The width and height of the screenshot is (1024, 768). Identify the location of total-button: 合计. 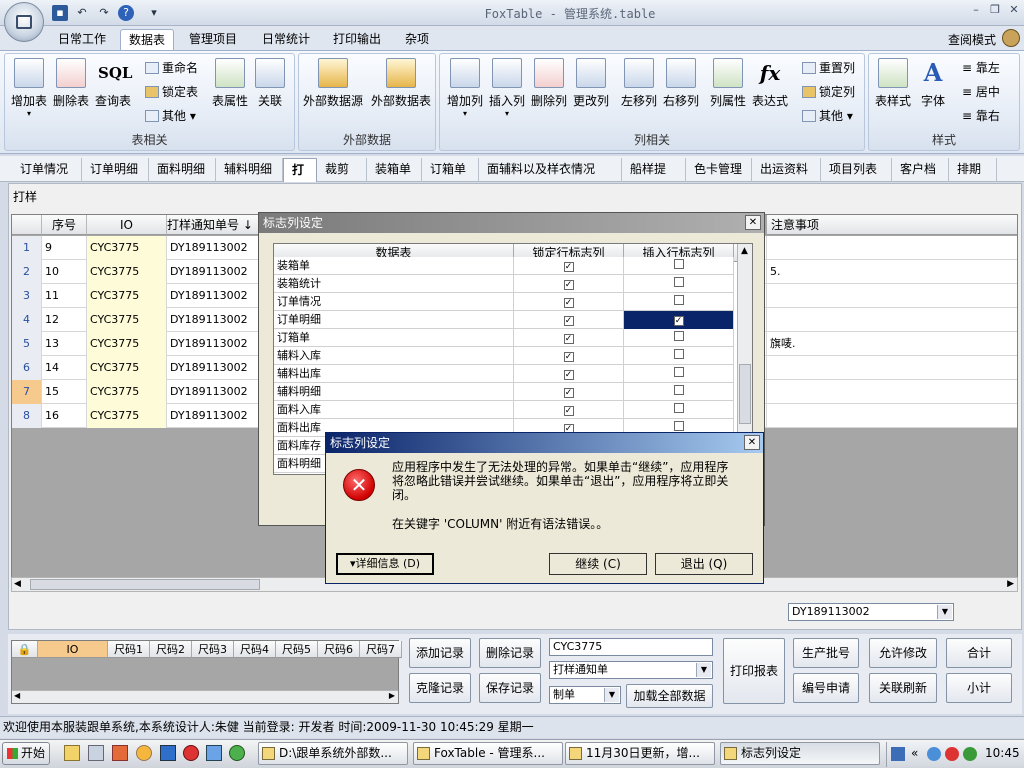
(979, 653).